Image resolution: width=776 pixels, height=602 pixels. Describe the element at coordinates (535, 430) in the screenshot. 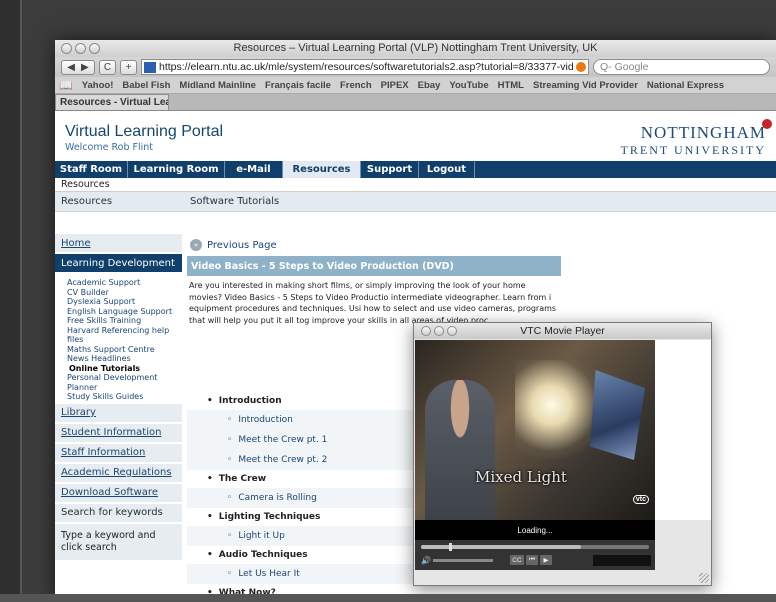

I see `video-frame: Mixed Light vtc` at that location.